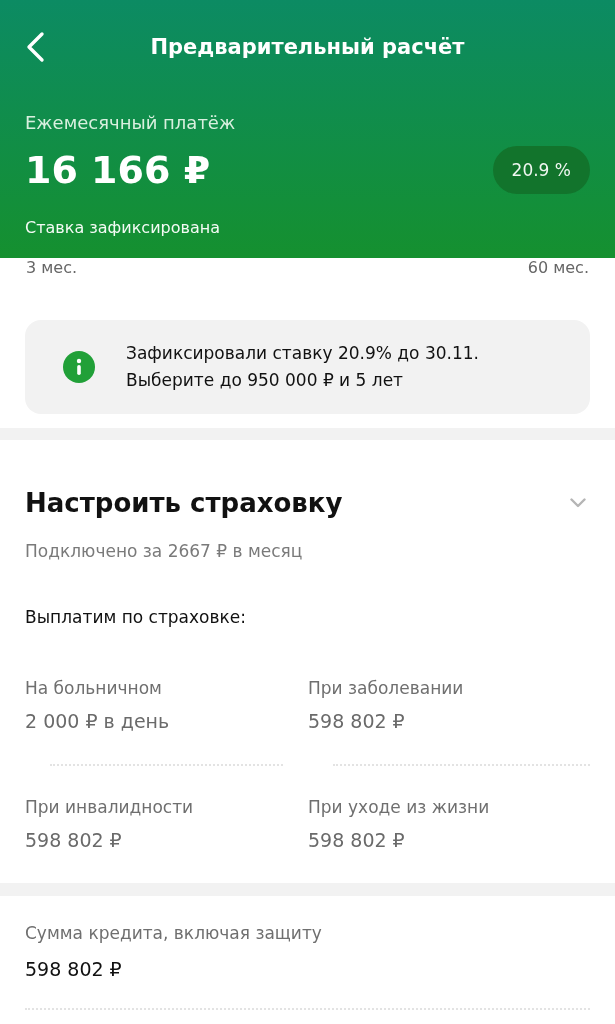  I want to click on section-title: Настроить страховку, so click(184, 503).